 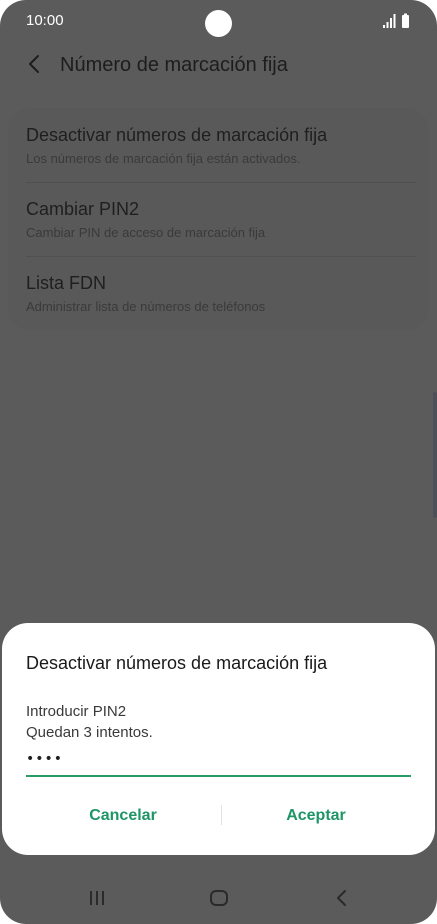 What do you see at coordinates (174, 65) in the screenshot?
I see `page-title: Número de marcación fija` at bounding box center [174, 65].